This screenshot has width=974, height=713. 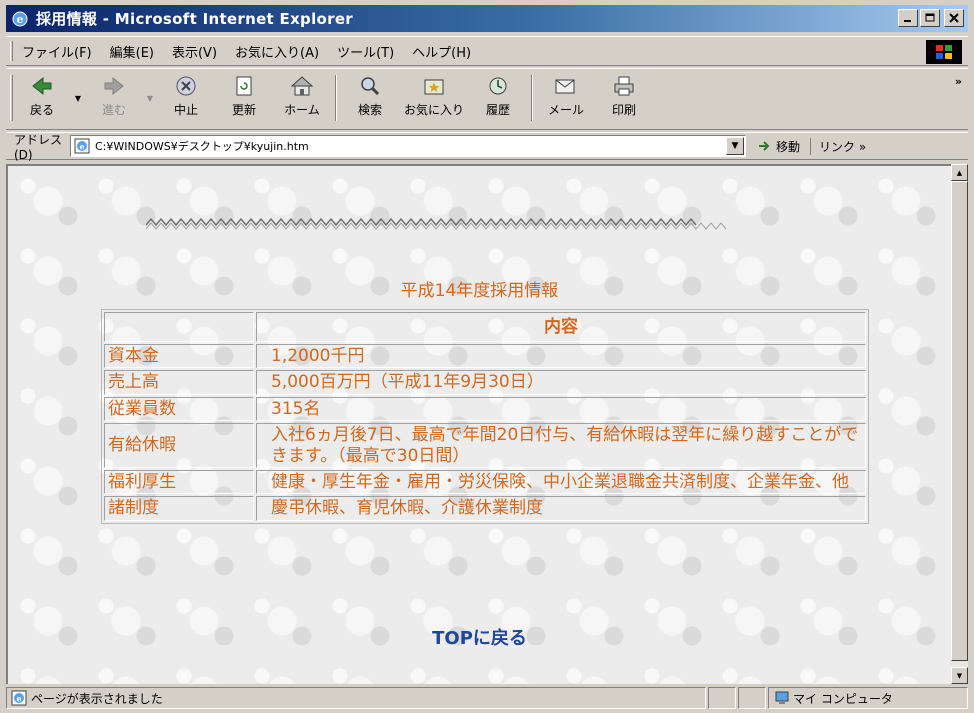 I want to click on row-value-employees: 315名, so click(x=561, y=409).